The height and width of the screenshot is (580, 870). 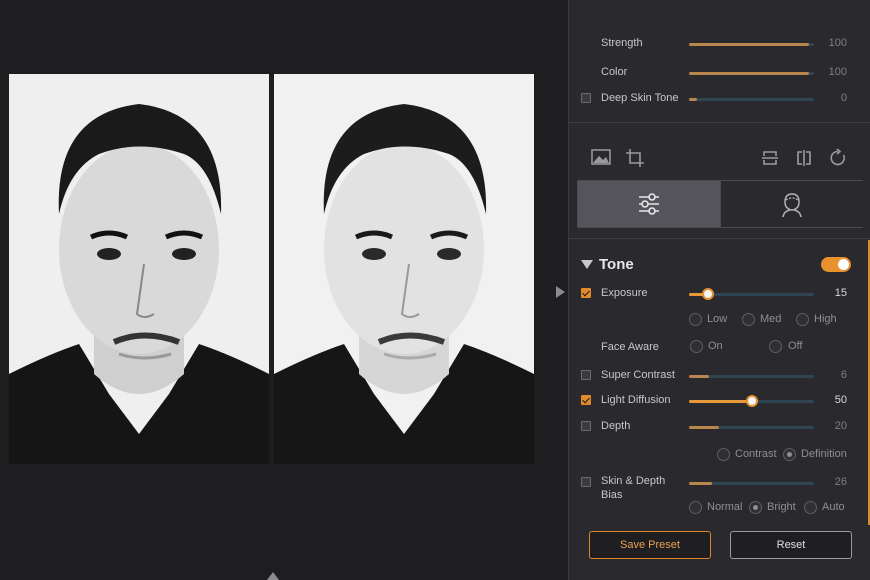 I want to click on radio-med-label: Med, so click(x=771, y=319).